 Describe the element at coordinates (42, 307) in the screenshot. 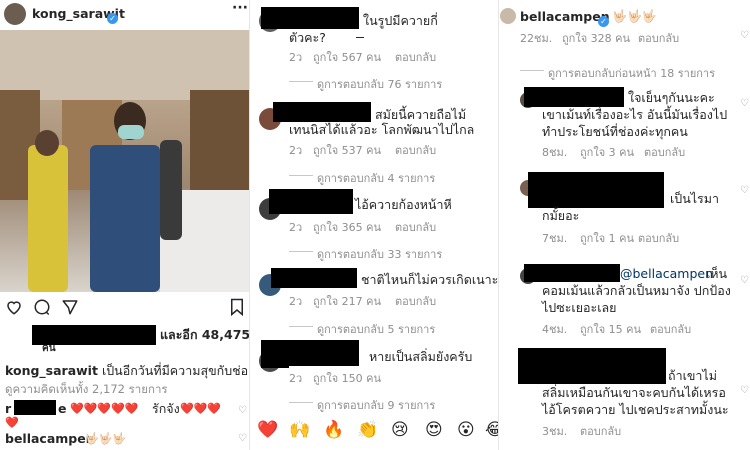

I see `comment-icon` at that location.